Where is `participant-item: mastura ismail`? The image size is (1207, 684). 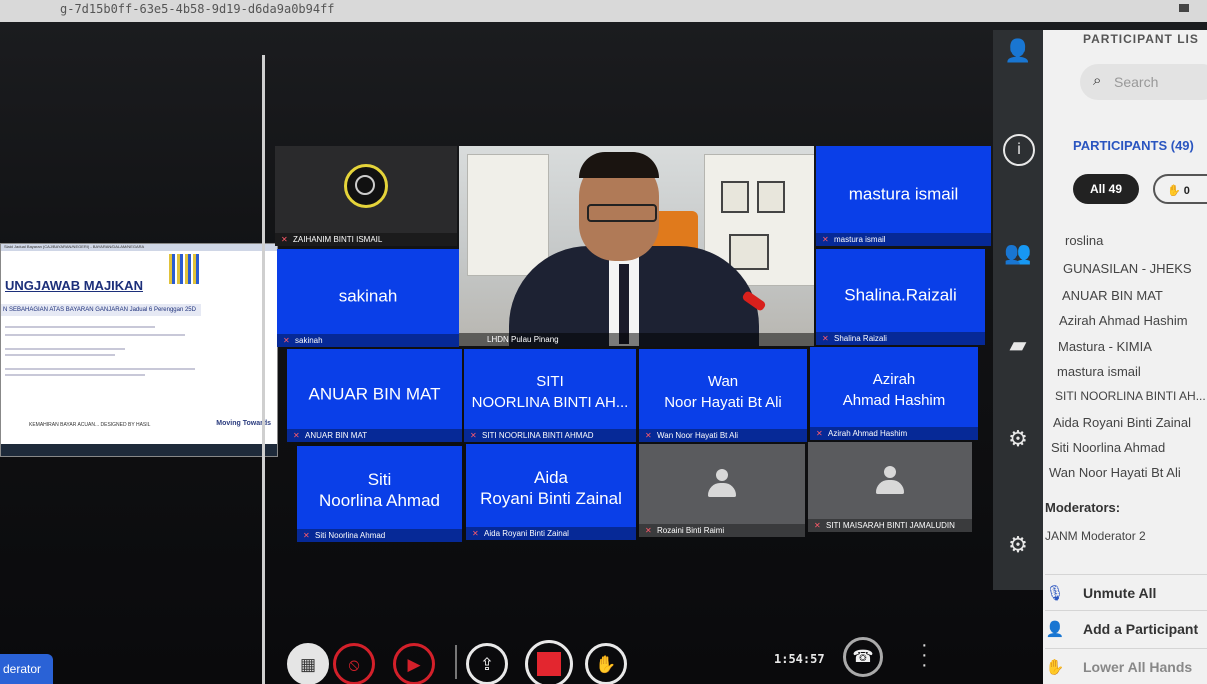 participant-item: mastura ismail is located at coordinates (1099, 371).